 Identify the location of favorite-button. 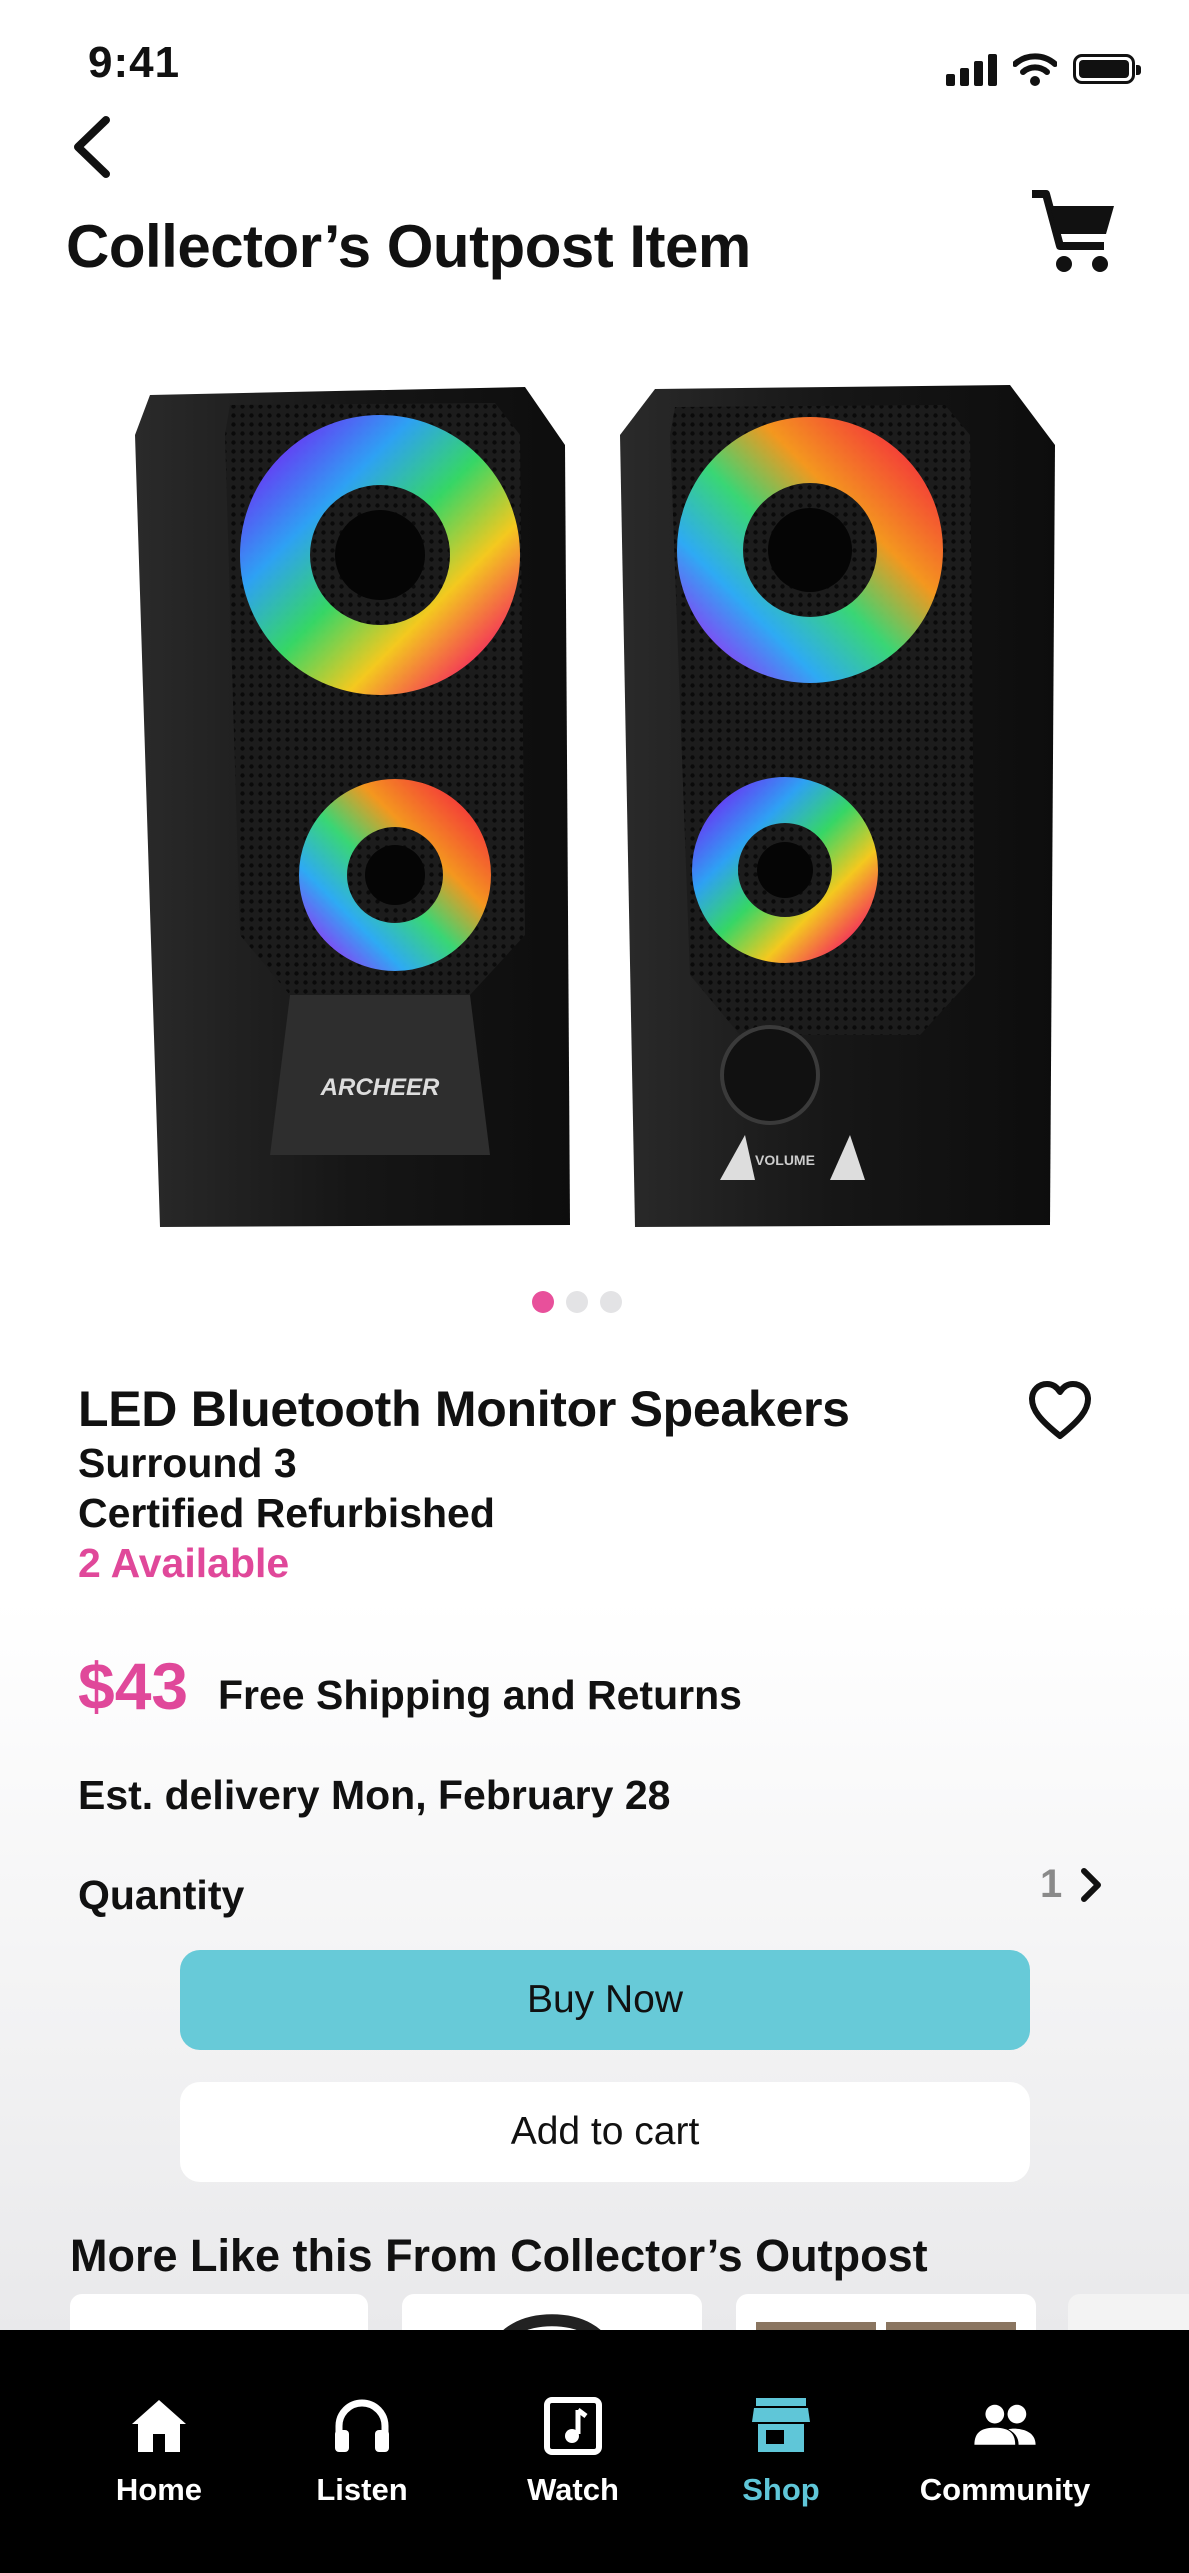
(1060, 1412).